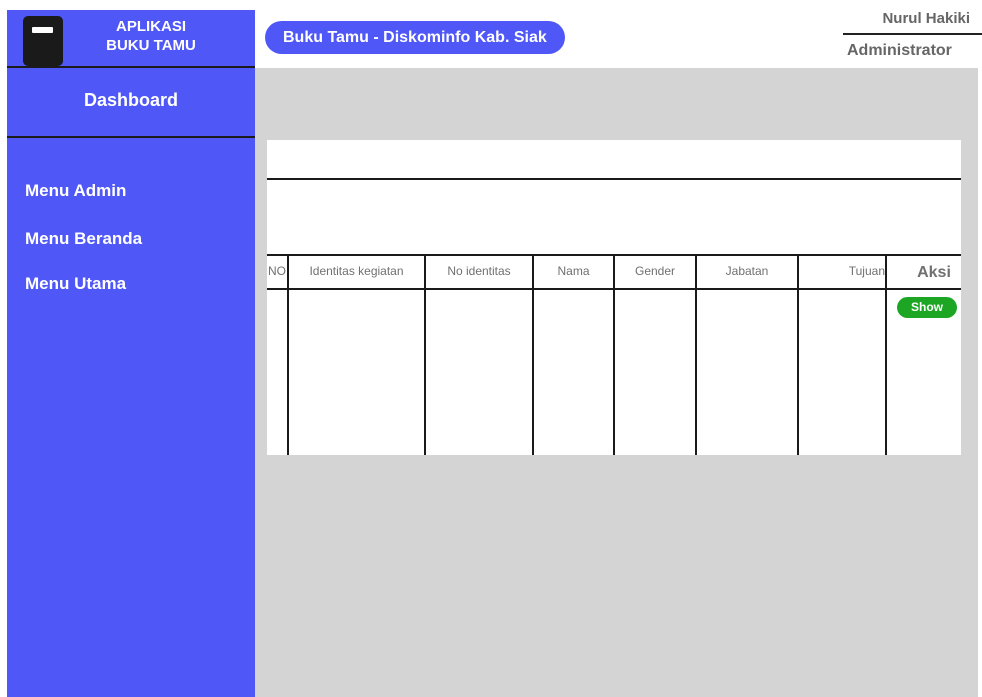 This screenshot has height=697, width=982. Describe the element at coordinates (479, 271) in the screenshot. I see `column-header-no-identitas: No identitas` at that location.